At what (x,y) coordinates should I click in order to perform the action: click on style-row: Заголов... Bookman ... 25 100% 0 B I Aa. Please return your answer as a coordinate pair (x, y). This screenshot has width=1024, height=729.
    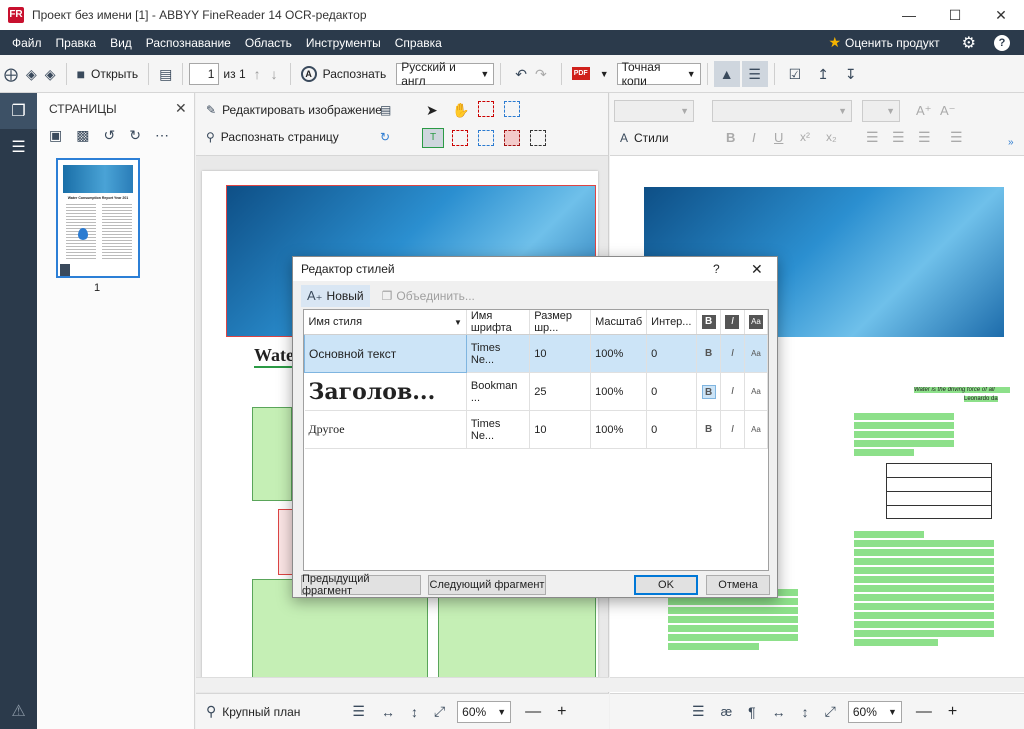
    Looking at the image, I should click on (536, 391).